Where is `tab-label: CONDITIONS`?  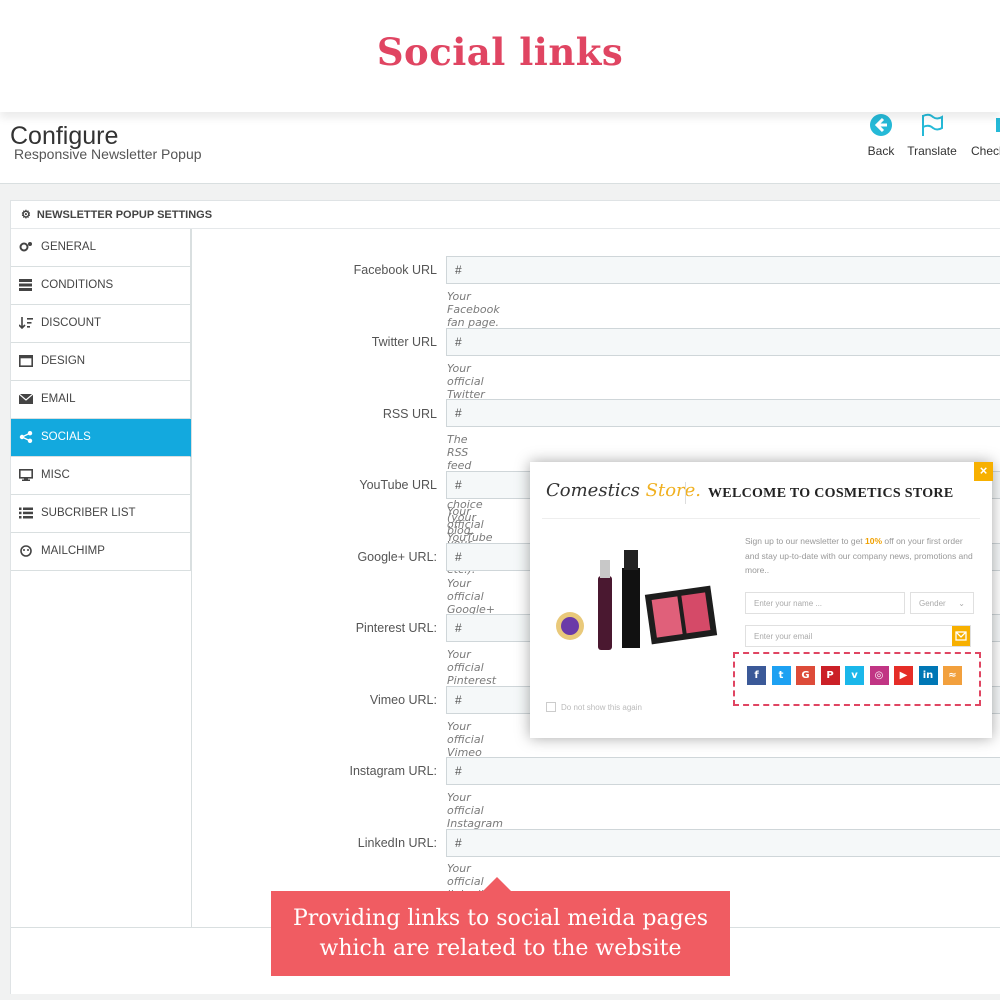 tab-label: CONDITIONS is located at coordinates (77, 285).